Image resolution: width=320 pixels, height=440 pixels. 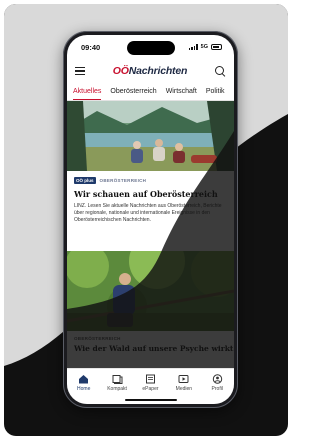 I want to click on tab-oberoesterreich: Oberösterreich, so click(x=133, y=91).